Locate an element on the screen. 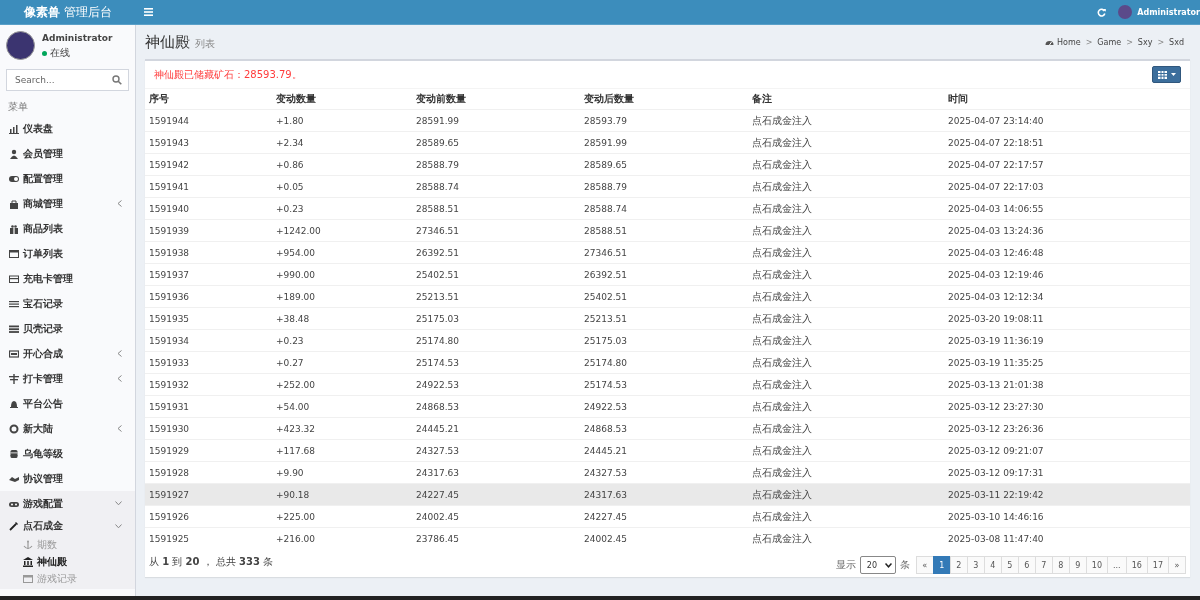  table-cell: 25213.51 is located at coordinates (496, 296).